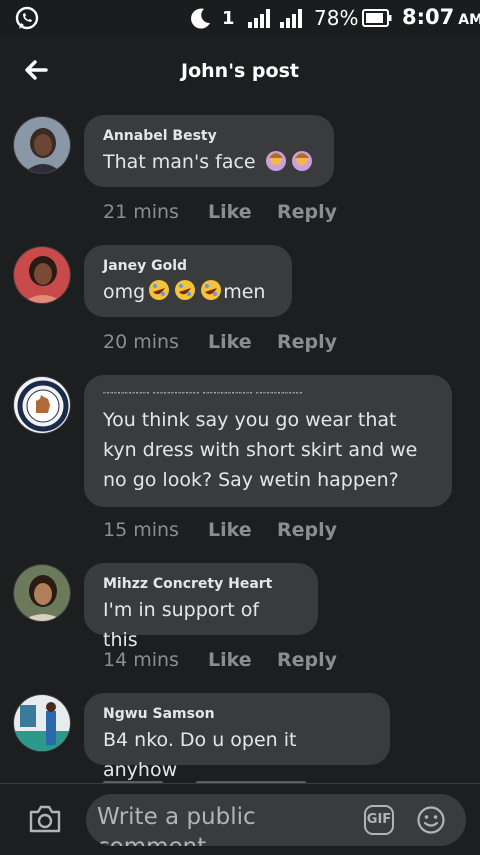 The height and width of the screenshot is (855, 480). What do you see at coordinates (379, 820) in the screenshot?
I see `gif-button: GIF` at bounding box center [379, 820].